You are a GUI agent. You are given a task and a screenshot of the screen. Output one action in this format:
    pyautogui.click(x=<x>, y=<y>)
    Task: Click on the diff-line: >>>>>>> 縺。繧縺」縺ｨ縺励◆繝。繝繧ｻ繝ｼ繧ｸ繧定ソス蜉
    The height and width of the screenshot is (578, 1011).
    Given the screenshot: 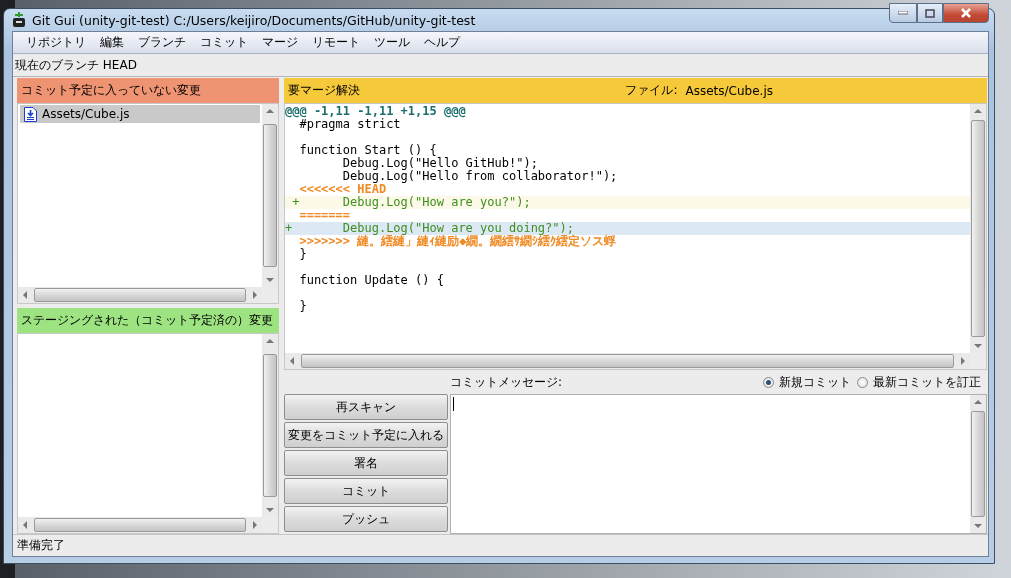 What is the action you would take?
    pyautogui.click(x=458, y=241)
    